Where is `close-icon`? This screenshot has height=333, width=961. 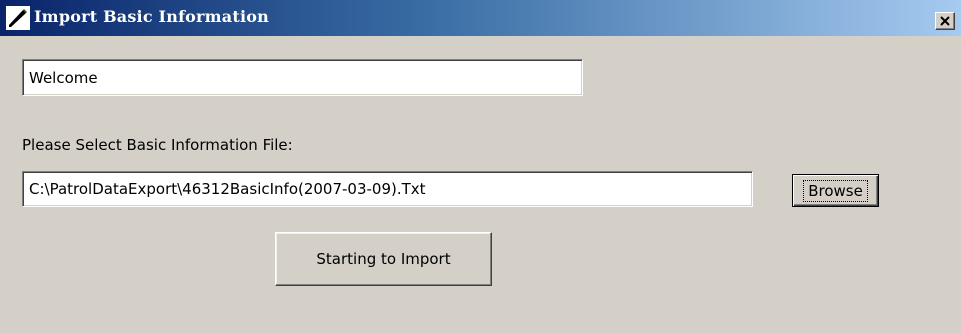 close-icon is located at coordinates (945, 21).